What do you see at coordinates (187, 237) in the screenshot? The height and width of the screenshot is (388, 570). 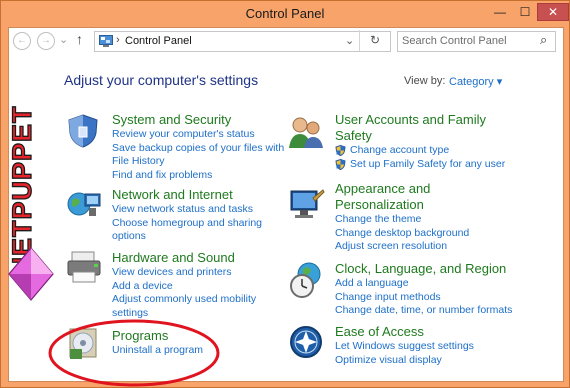 I see `homegroup-sharing-link-line2: options` at bounding box center [187, 237].